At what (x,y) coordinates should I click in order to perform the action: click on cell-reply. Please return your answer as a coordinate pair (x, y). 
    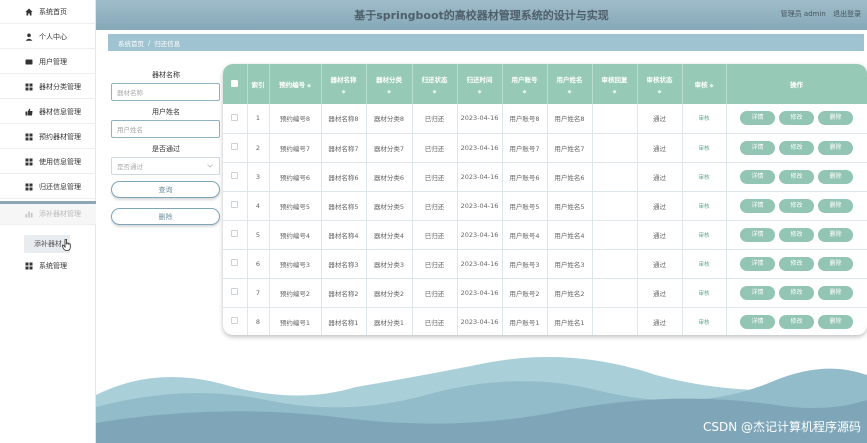
    Looking at the image, I should click on (615, 321).